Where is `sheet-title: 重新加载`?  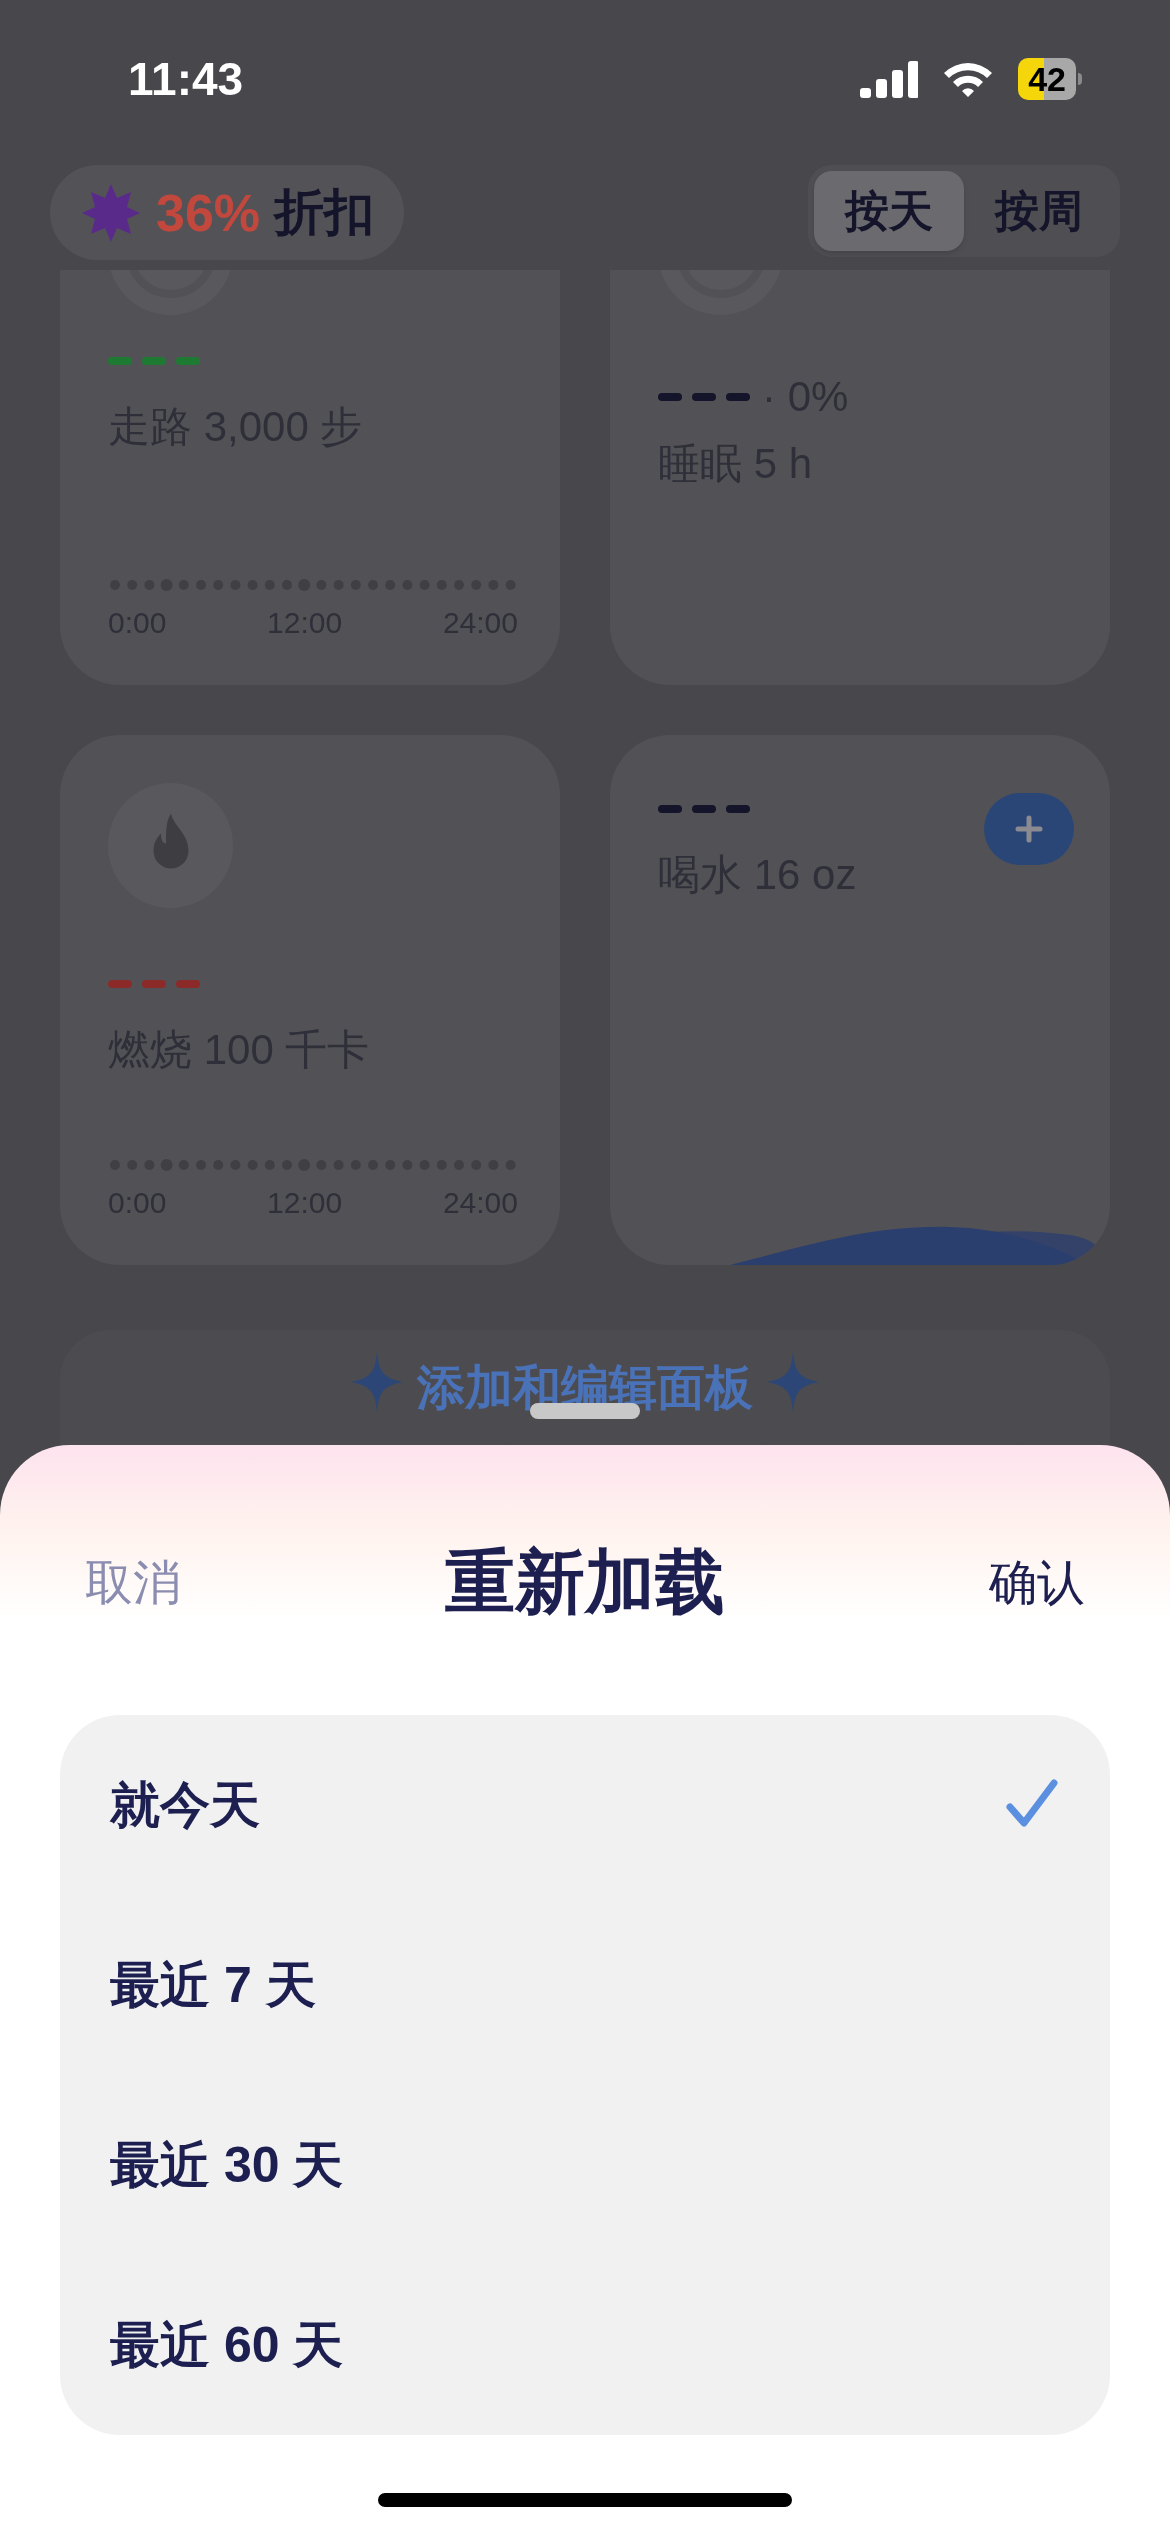 sheet-title: 重新加载 is located at coordinates (585, 1582).